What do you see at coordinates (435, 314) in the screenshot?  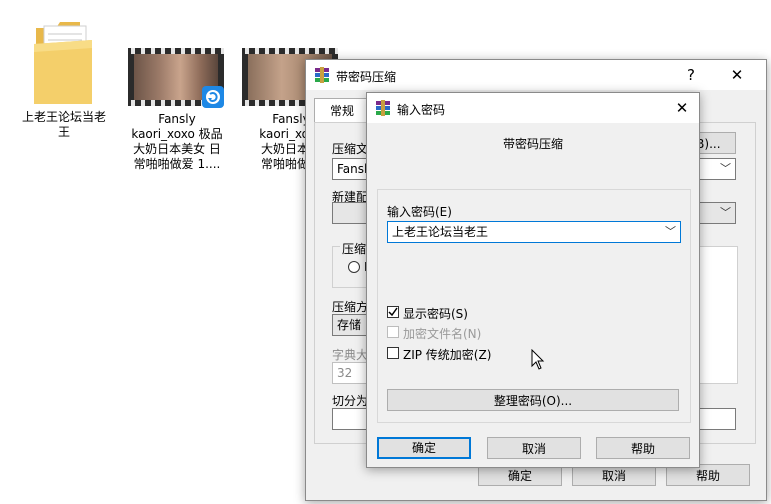 I see `show-password-label: 显示密码(S)` at bounding box center [435, 314].